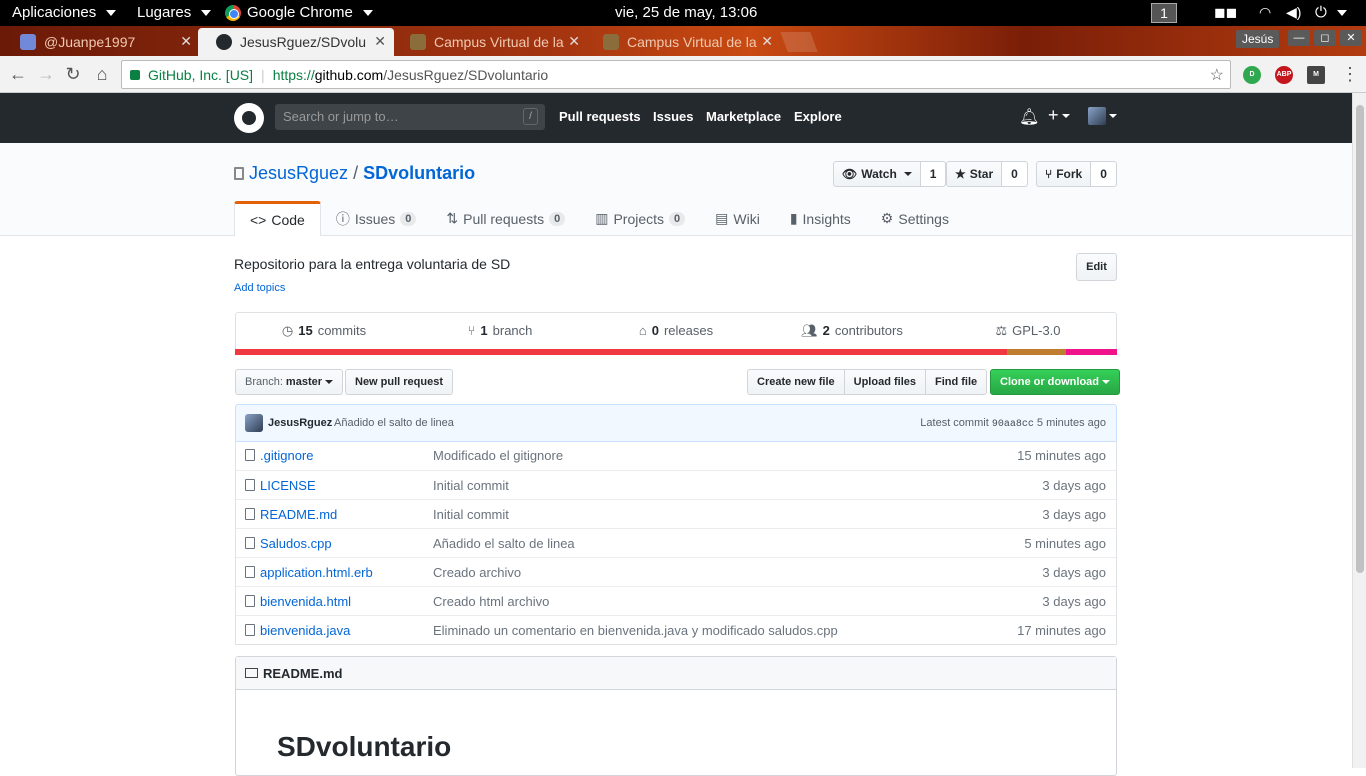 Image resolution: width=1366 pixels, height=776 pixels. I want to click on nav-marketplace: Marketplace, so click(743, 116).